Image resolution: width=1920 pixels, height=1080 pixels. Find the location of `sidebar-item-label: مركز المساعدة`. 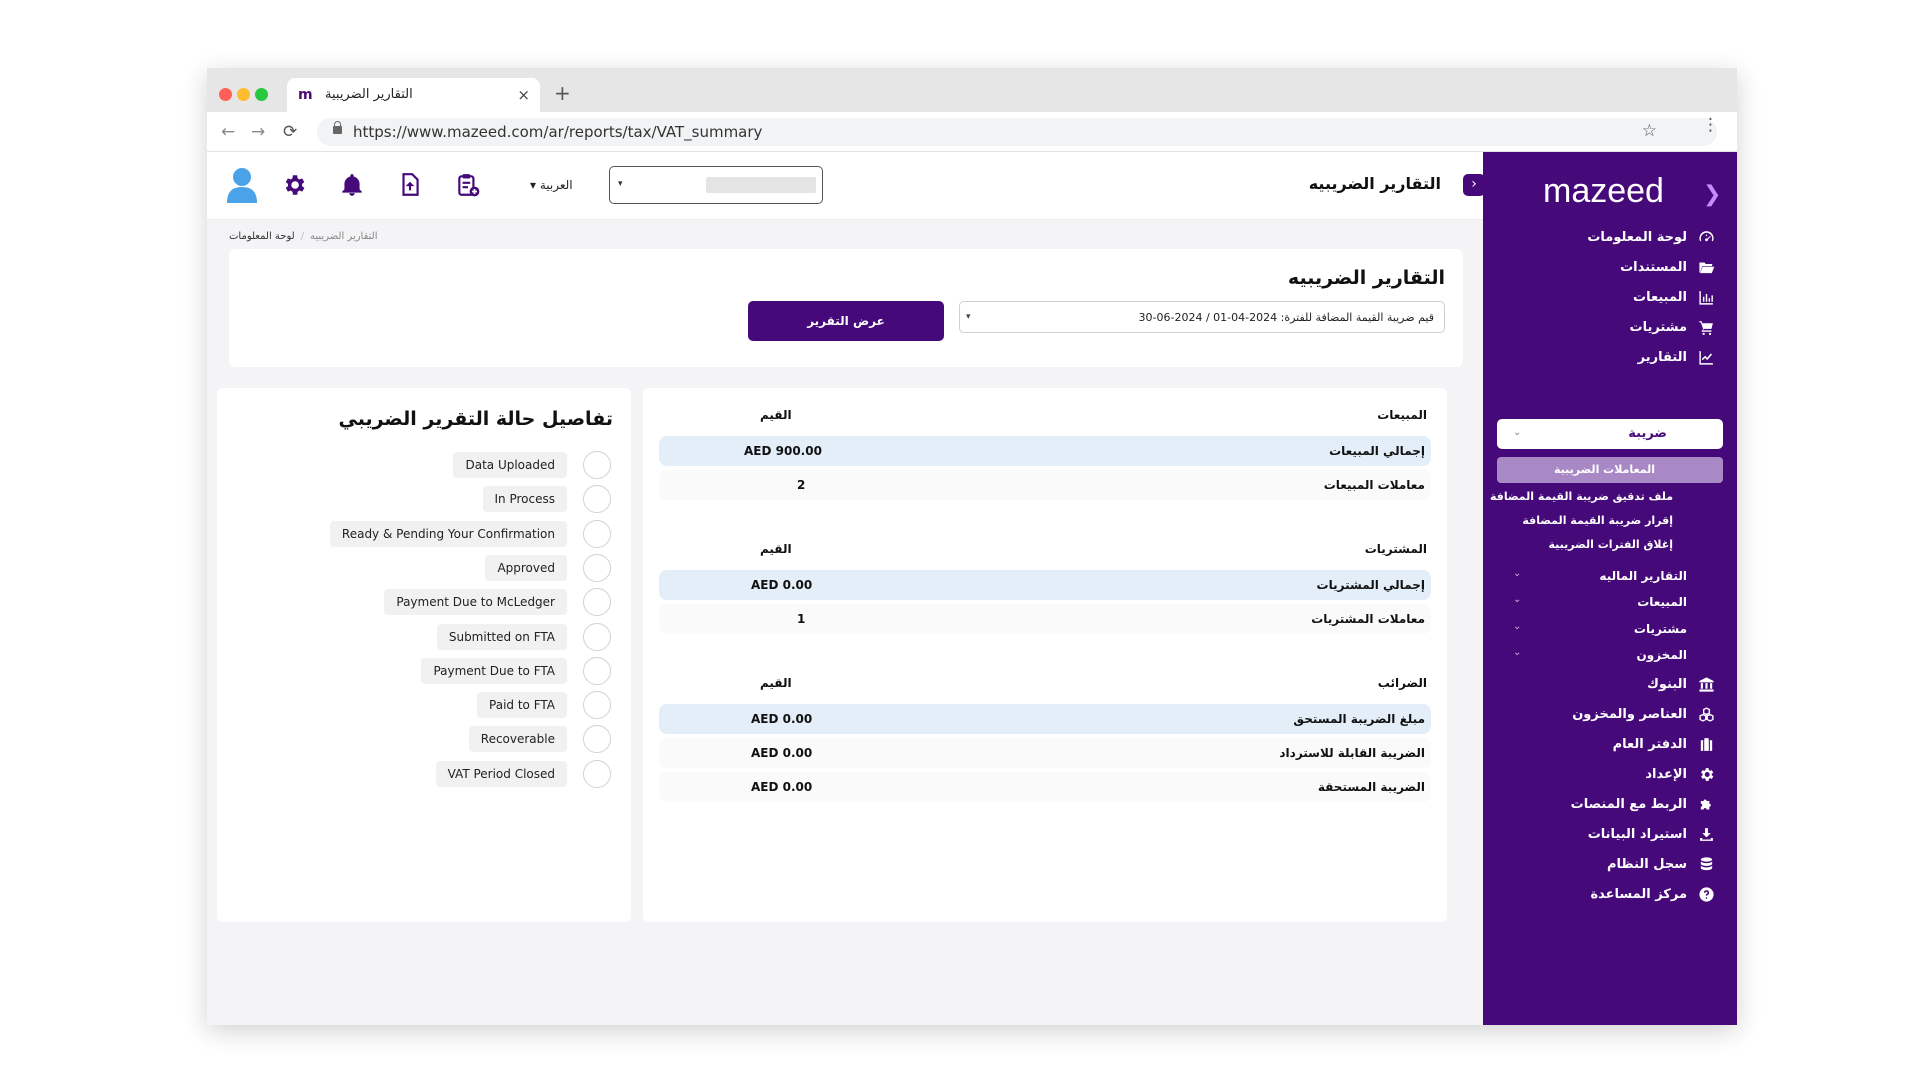

sidebar-item-label: مركز المساعدة is located at coordinates (1638, 894).